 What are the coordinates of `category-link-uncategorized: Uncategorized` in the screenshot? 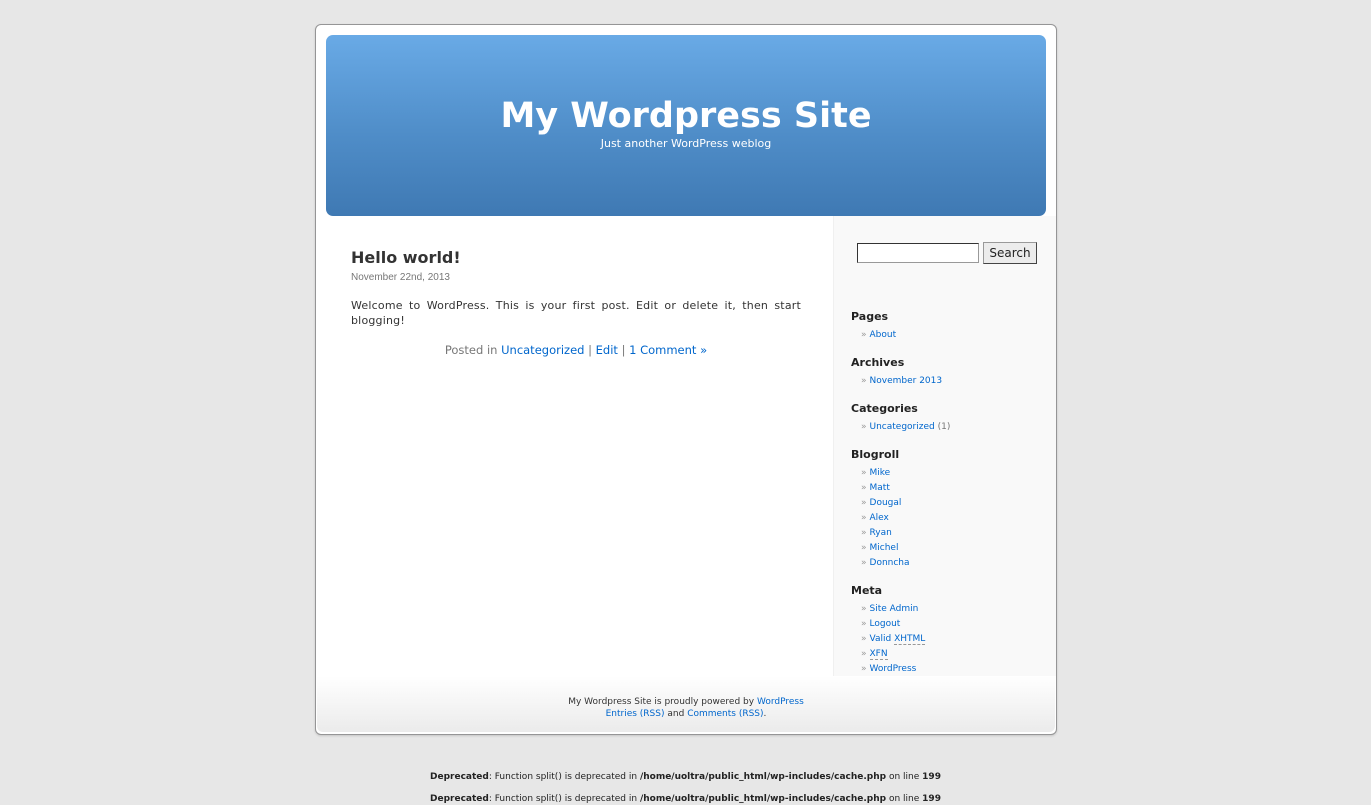 It's located at (902, 427).